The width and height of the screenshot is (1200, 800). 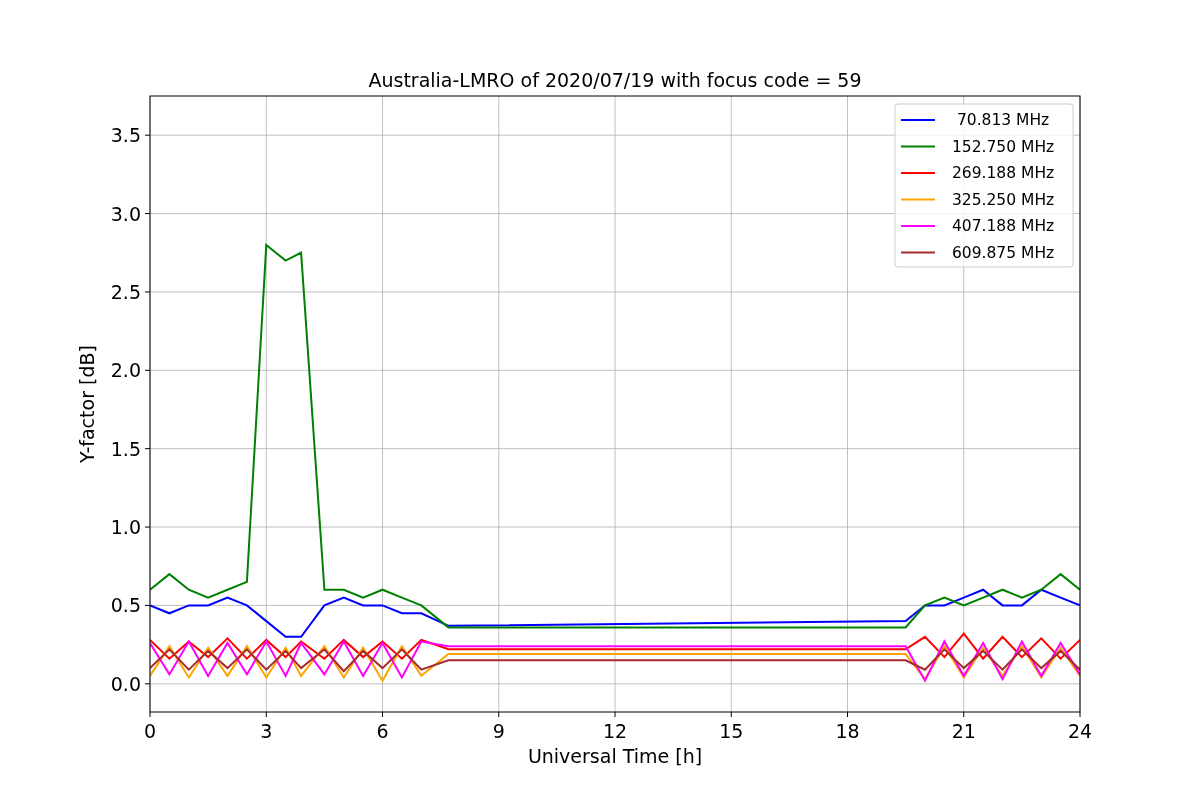 What do you see at coordinates (615, 731) in the screenshot?
I see `x-tick-label: 12` at bounding box center [615, 731].